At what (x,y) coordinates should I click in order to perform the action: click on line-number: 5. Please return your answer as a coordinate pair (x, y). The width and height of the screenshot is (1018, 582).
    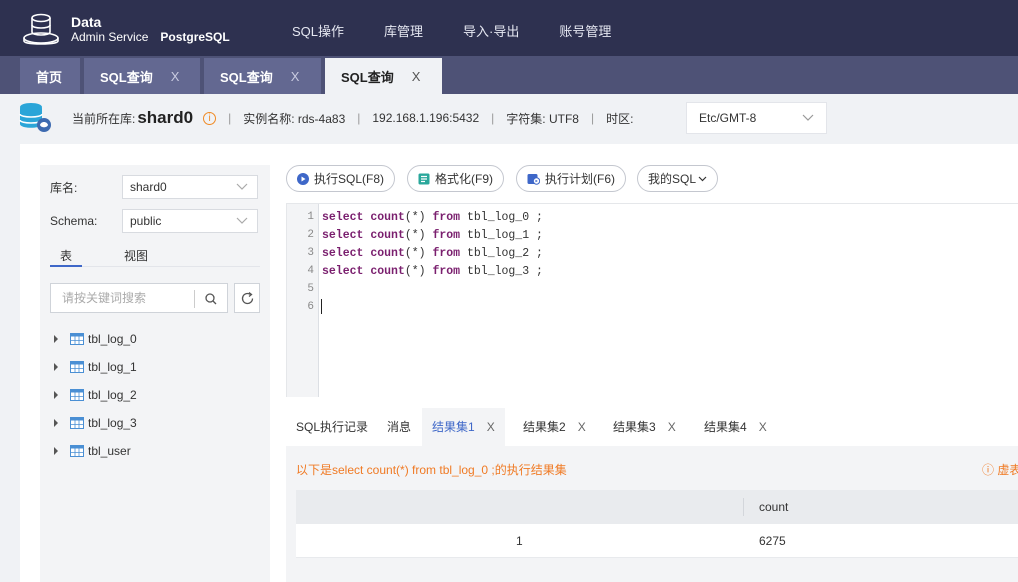
    Looking at the image, I should click on (310, 289).